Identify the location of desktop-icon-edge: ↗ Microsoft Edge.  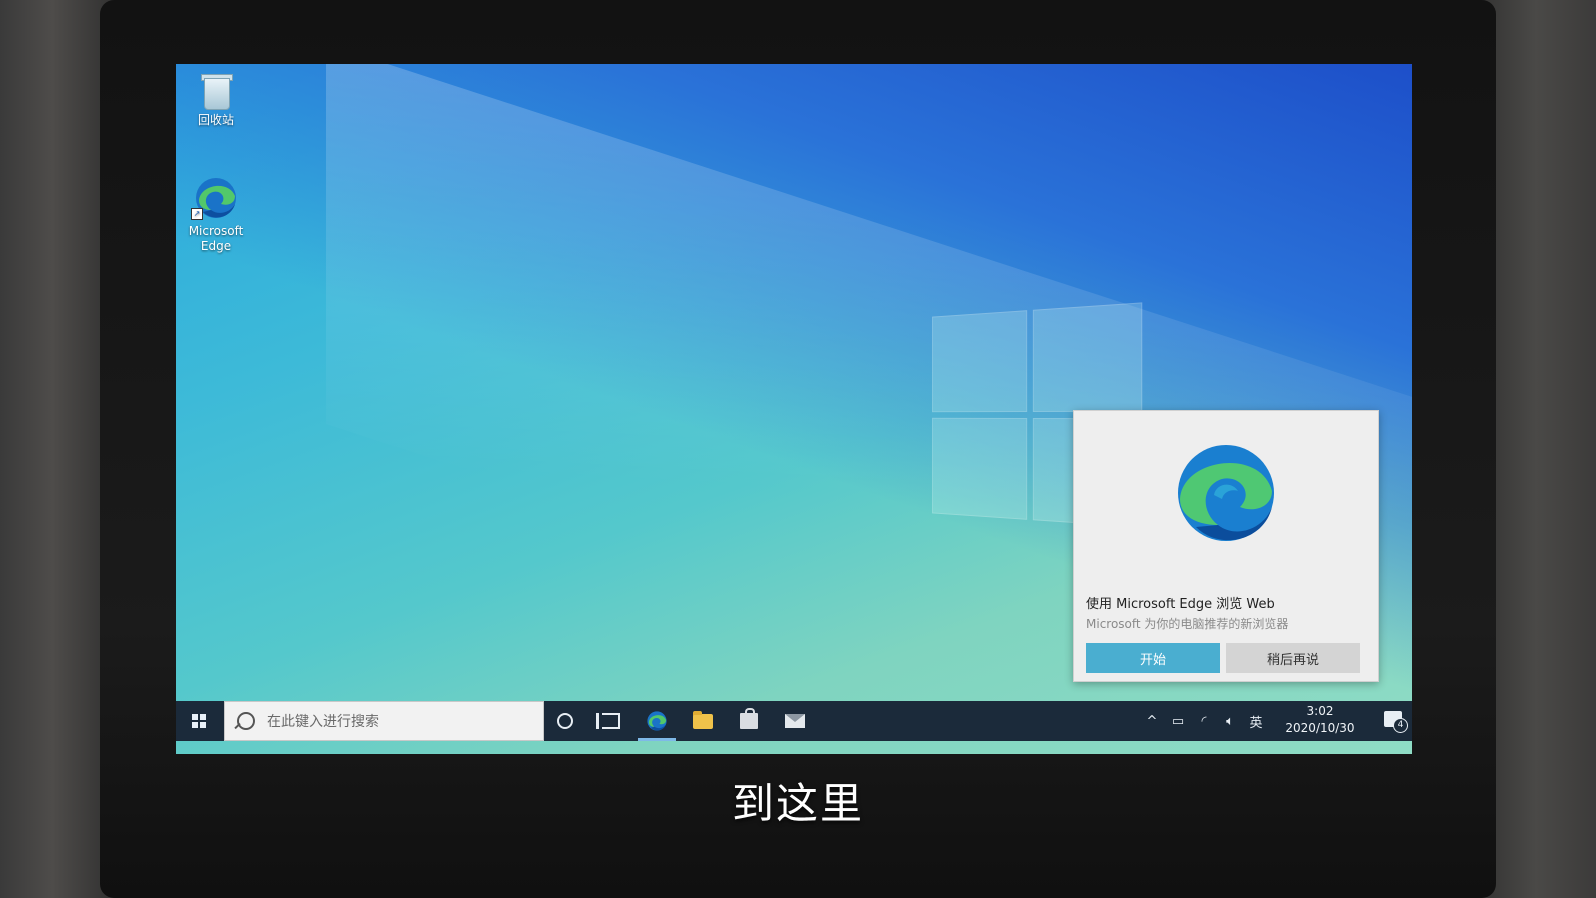
(216, 214).